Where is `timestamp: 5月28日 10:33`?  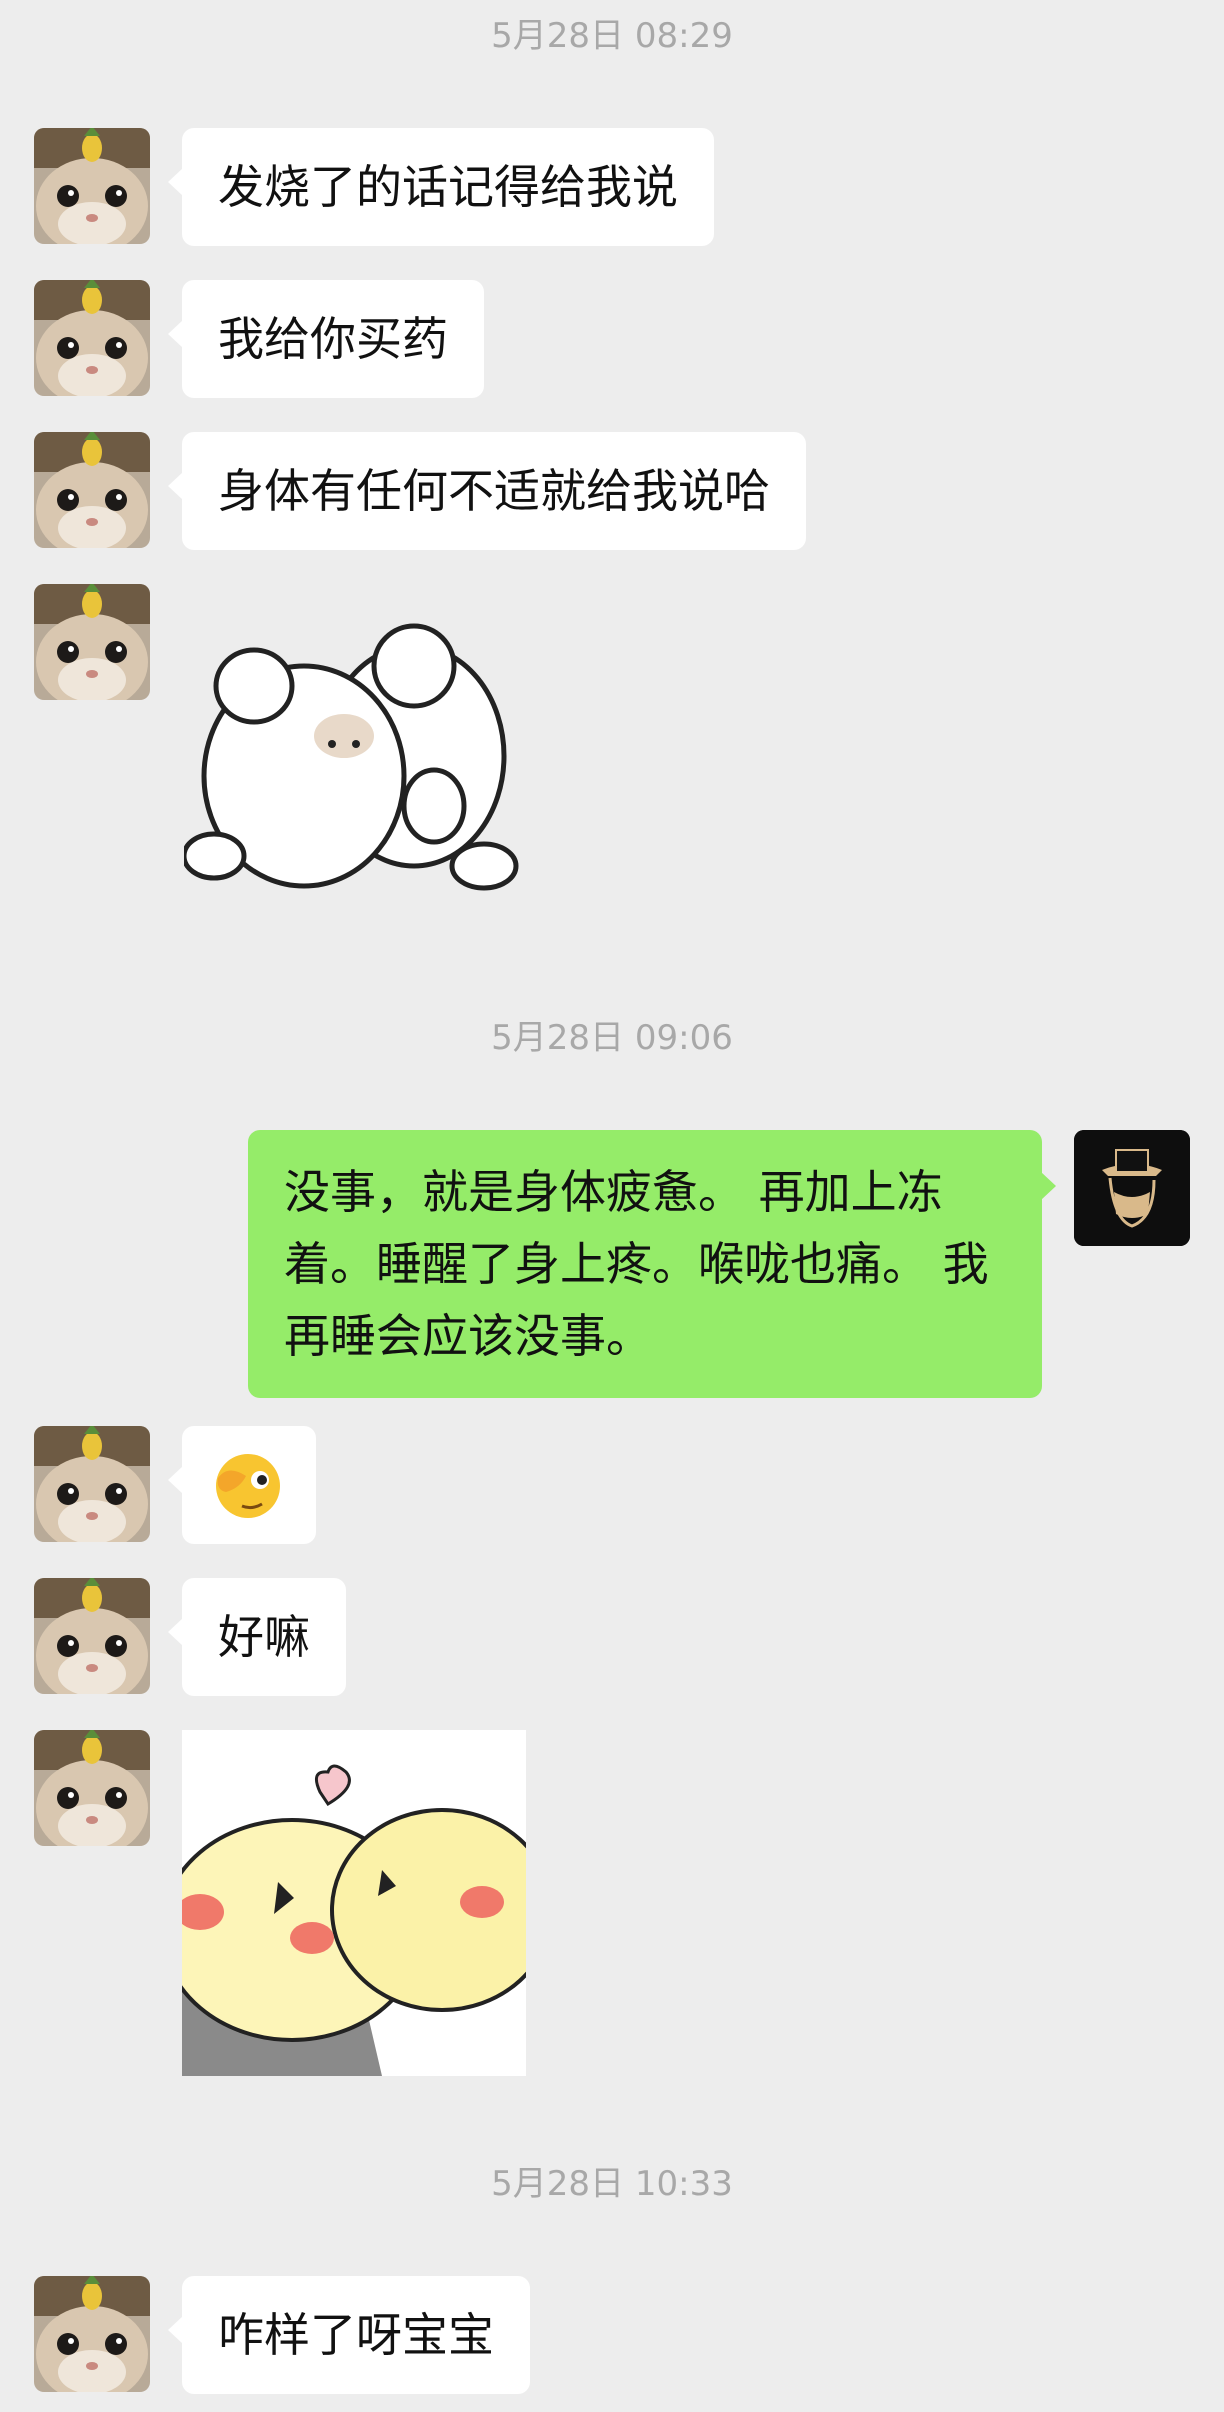 timestamp: 5月28日 10:33 is located at coordinates (612, 2184).